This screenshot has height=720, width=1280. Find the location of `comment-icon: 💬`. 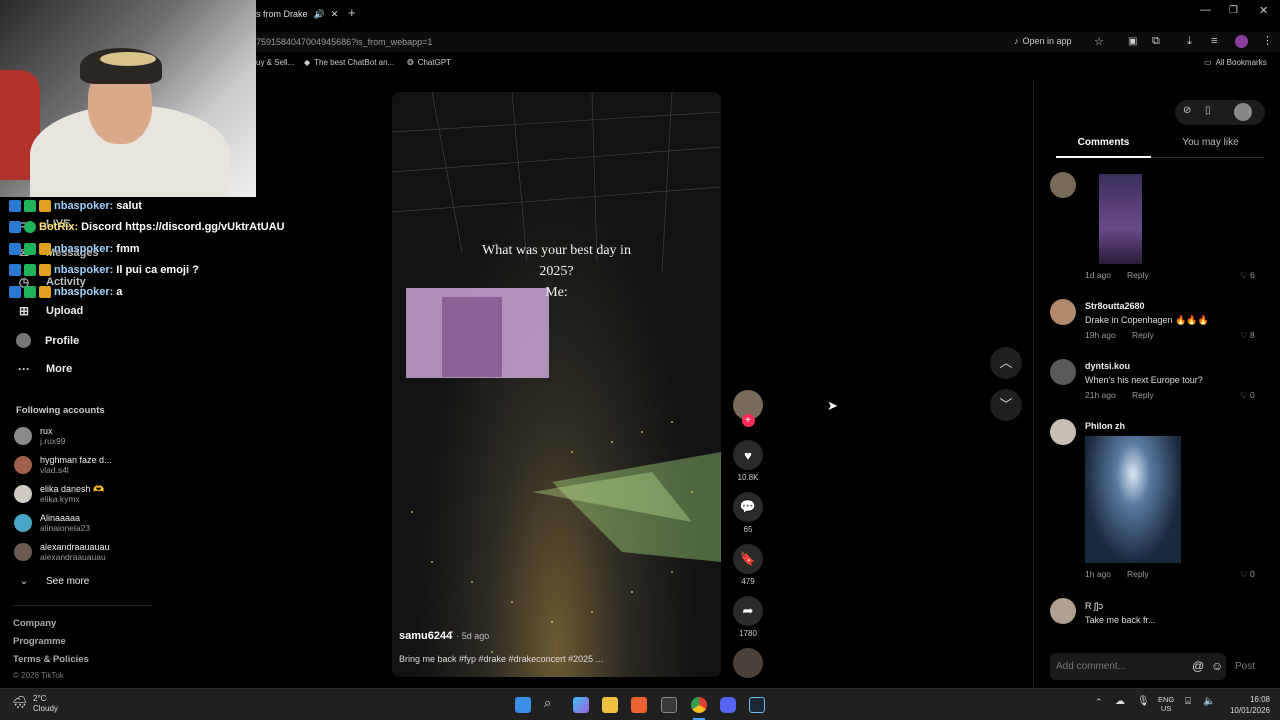

comment-icon: 💬 is located at coordinates (748, 507).